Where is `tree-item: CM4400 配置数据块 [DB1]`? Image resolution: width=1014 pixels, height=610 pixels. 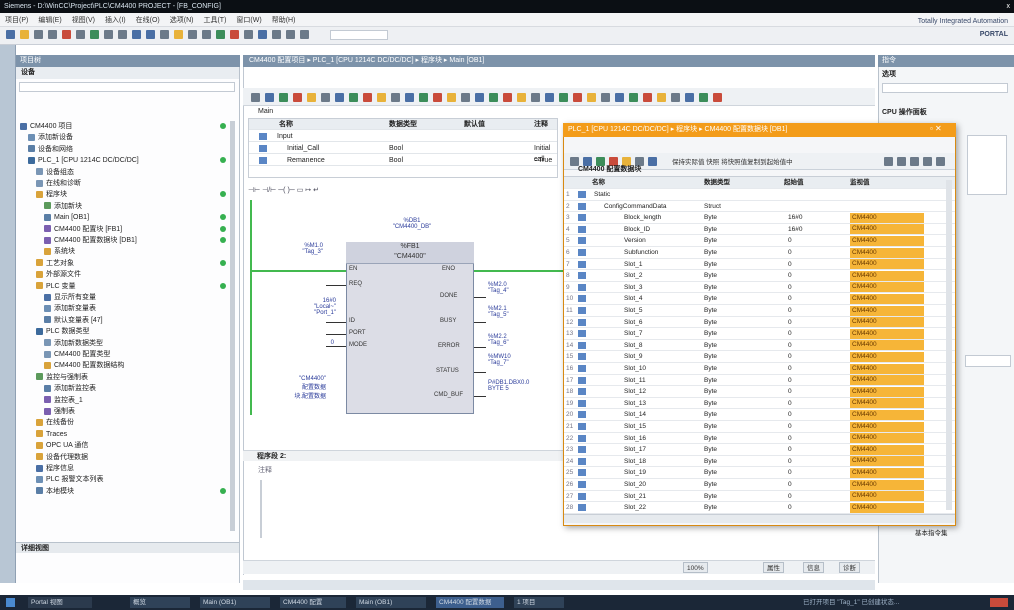
tree-item: CM4400 配置数据块 [DB1] is located at coordinates (122, 240).